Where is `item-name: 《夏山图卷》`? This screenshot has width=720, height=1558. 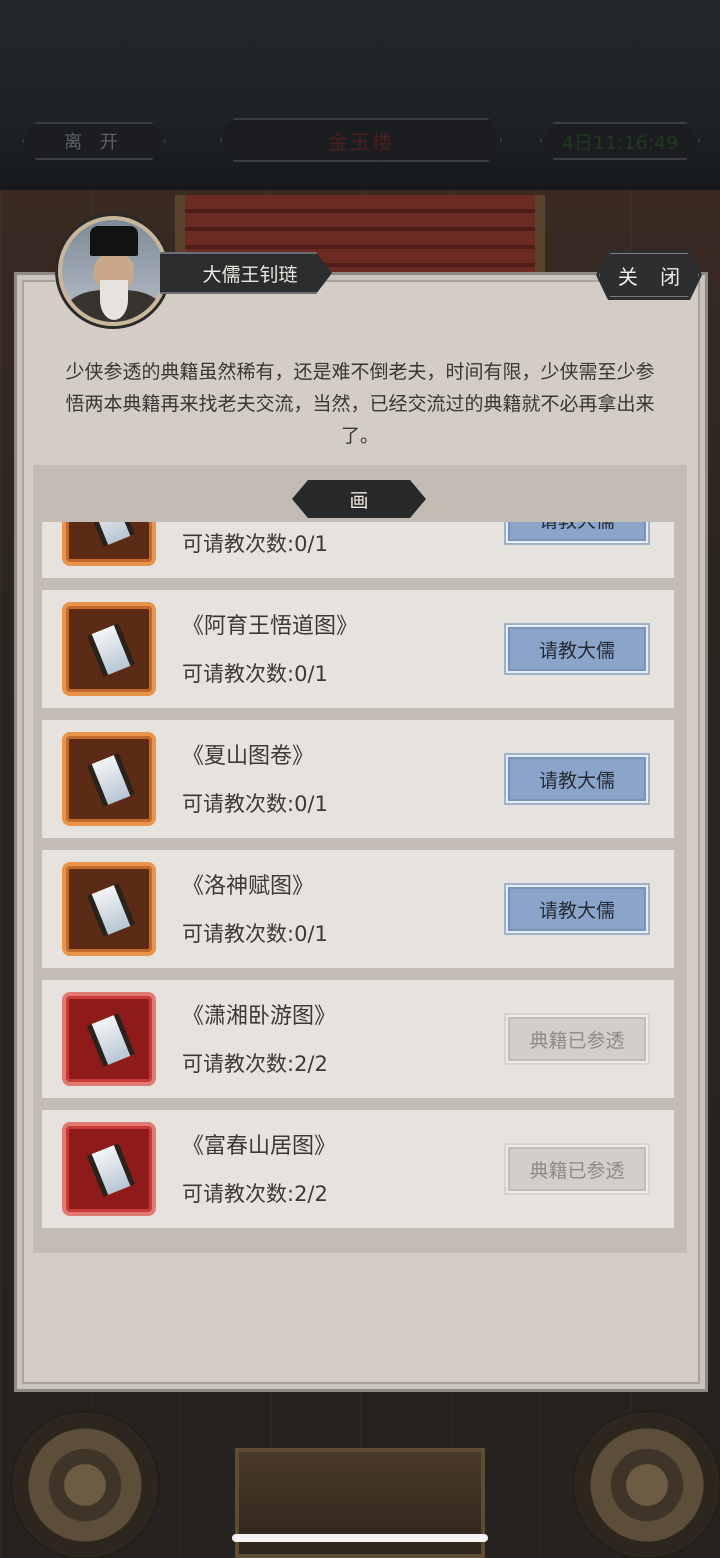 item-name: 《夏山图卷》 is located at coordinates (248, 756).